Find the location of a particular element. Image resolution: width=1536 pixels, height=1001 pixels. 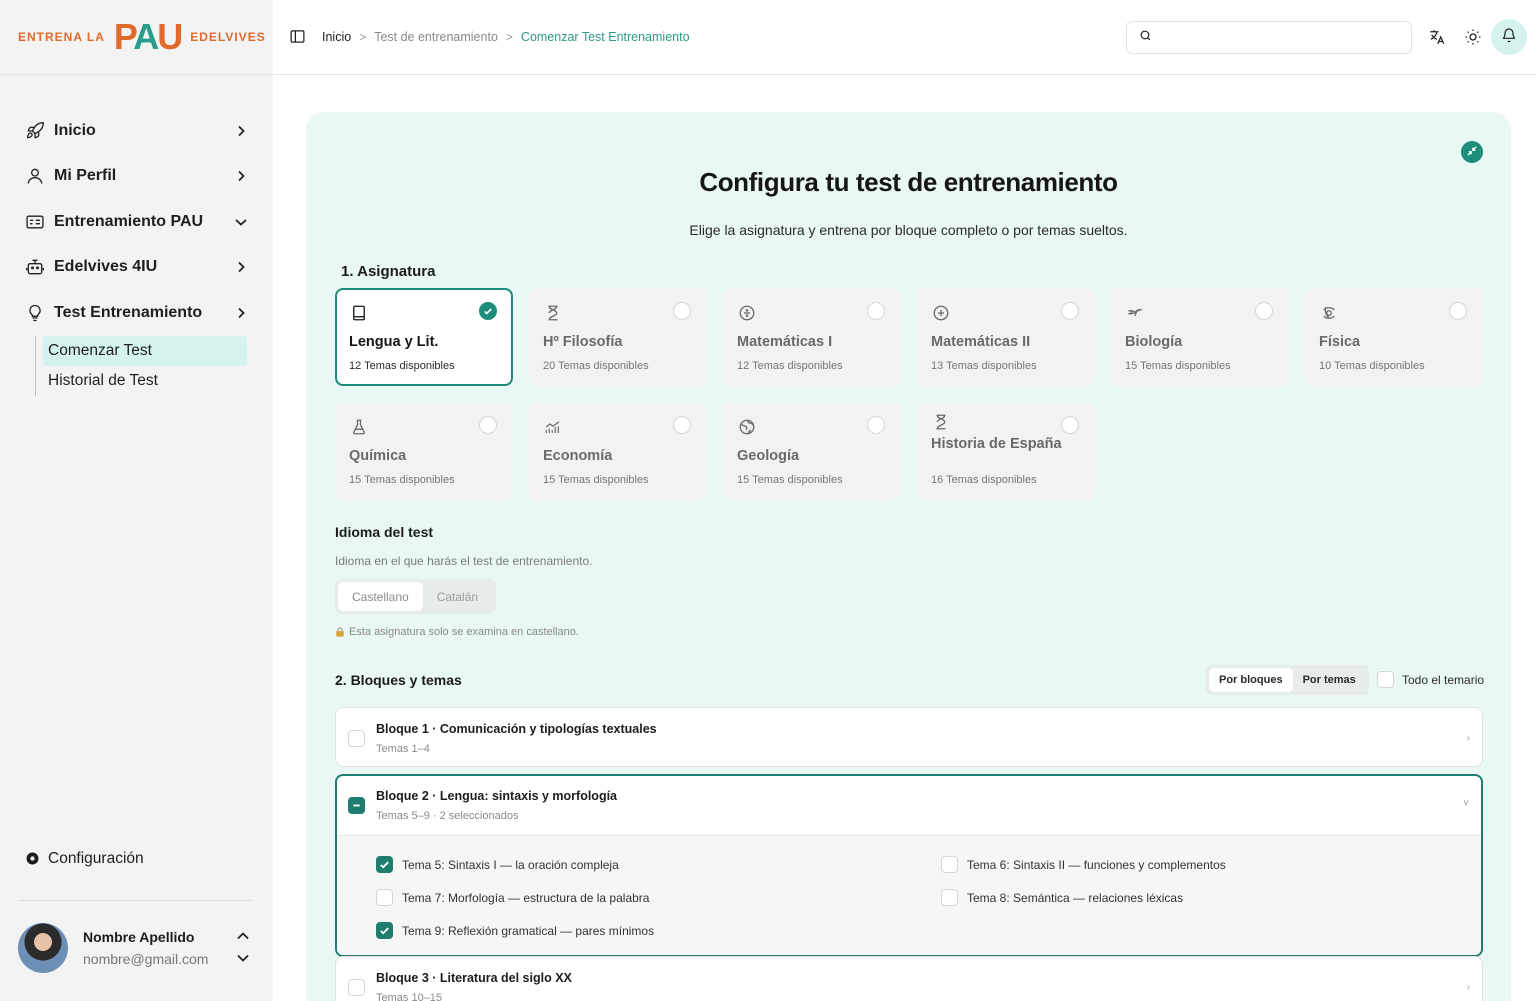

bloque-checkbox-partial is located at coordinates (356, 805).